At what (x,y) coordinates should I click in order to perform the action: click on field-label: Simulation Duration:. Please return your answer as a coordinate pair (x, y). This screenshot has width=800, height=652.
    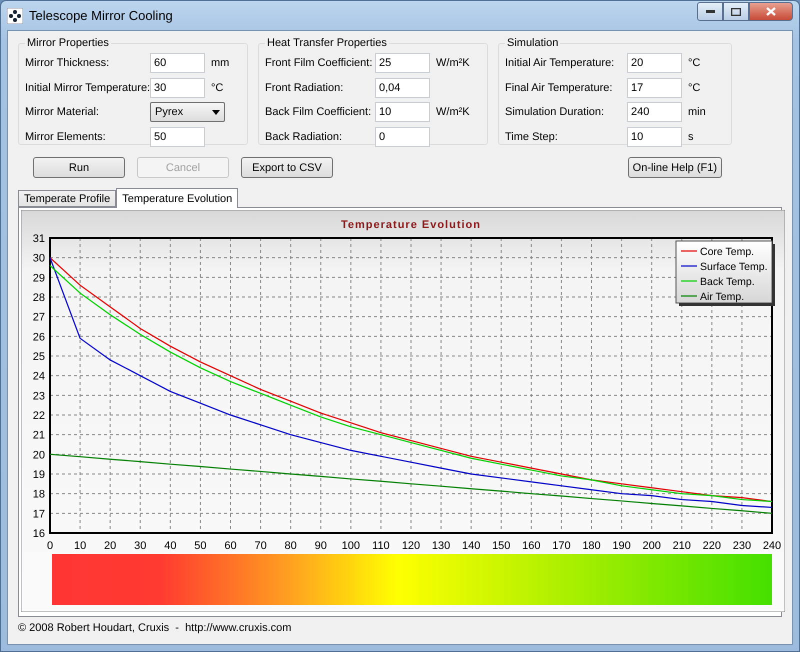
    Looking at the image, I should click on (555, 112).